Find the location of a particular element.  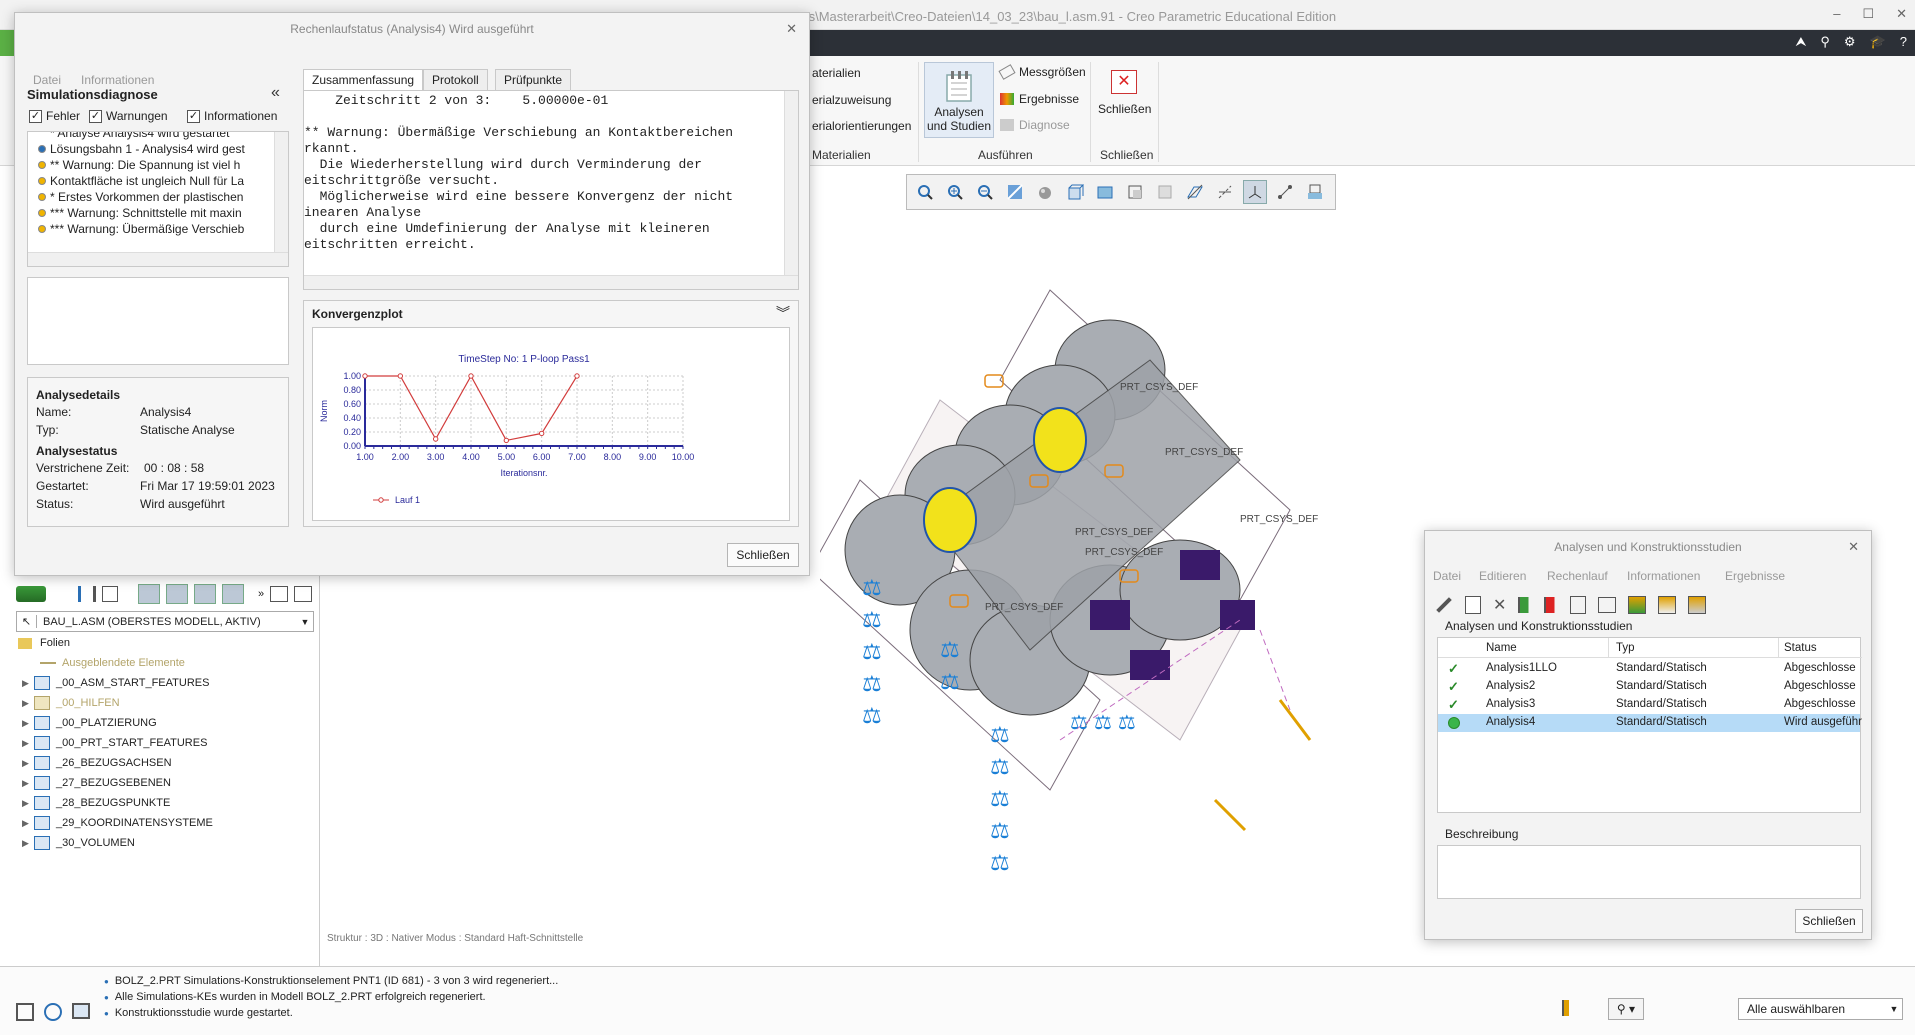

section-icon is located at coordinates (1165, 192).